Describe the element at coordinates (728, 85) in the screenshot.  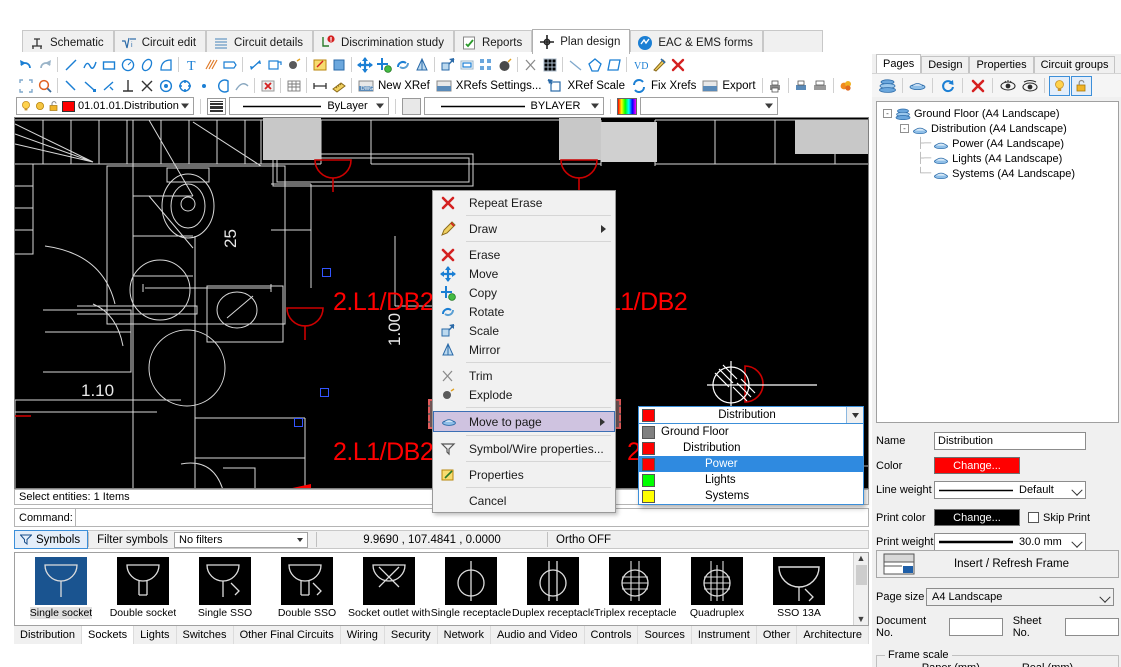
I see `export-button: Export` at that location.